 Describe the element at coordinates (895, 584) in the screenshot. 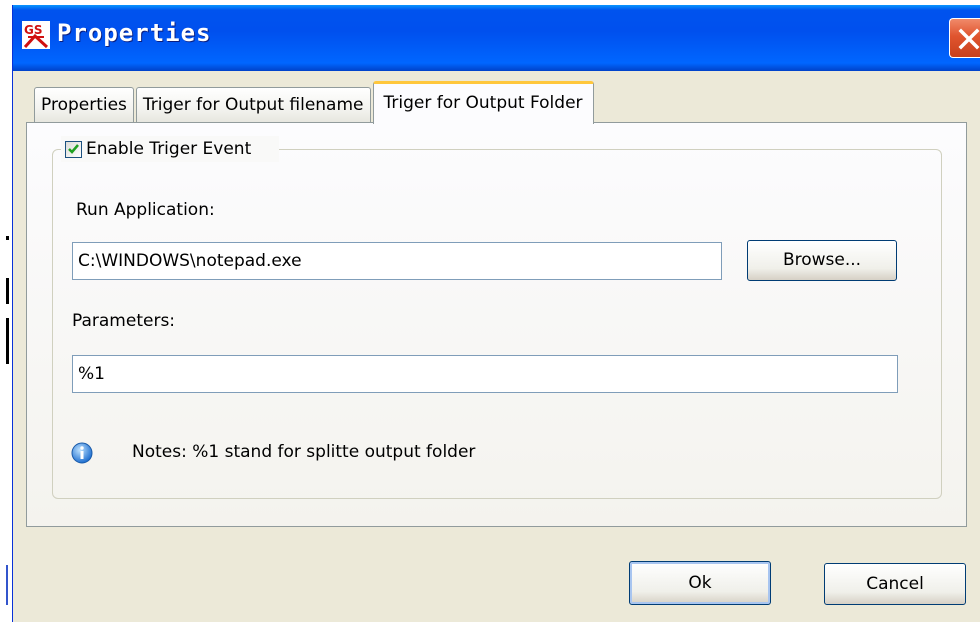

I see `cancel-button: Cancel` at that location.